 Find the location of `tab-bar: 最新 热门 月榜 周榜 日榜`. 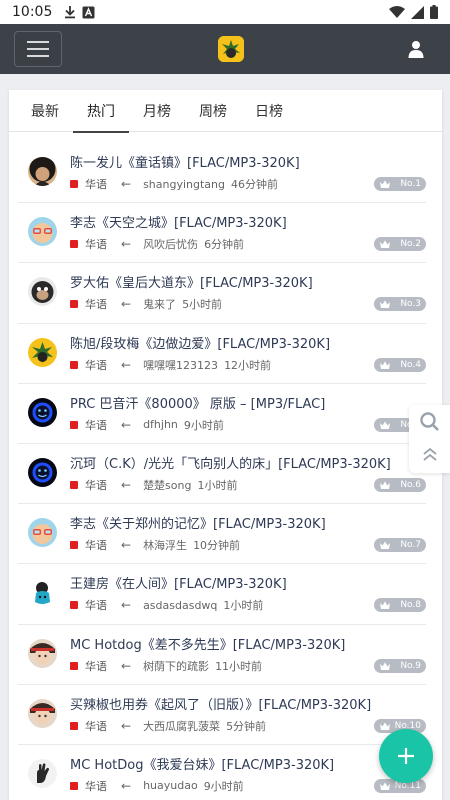

tab-bar: 最新 热门 月榜 周榜 日榜 is located at coordinates (225, 111).